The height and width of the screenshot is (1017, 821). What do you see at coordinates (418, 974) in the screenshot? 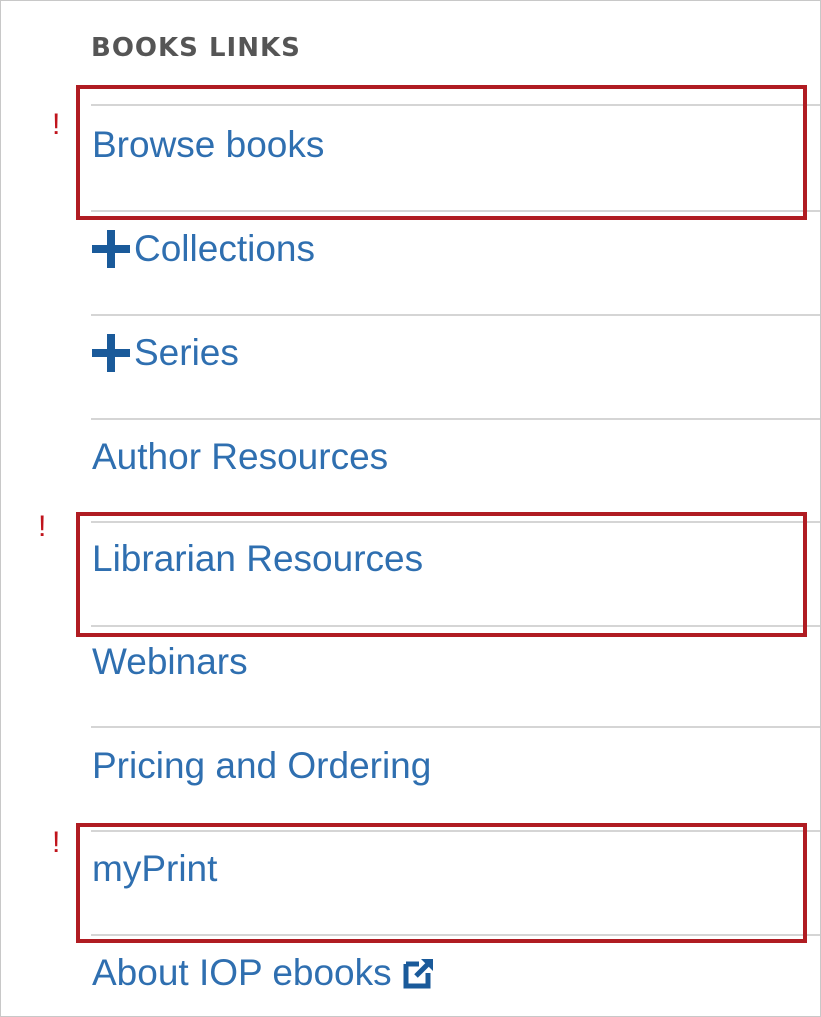
I see `external-link-icon` at bounding box center [418, 974].